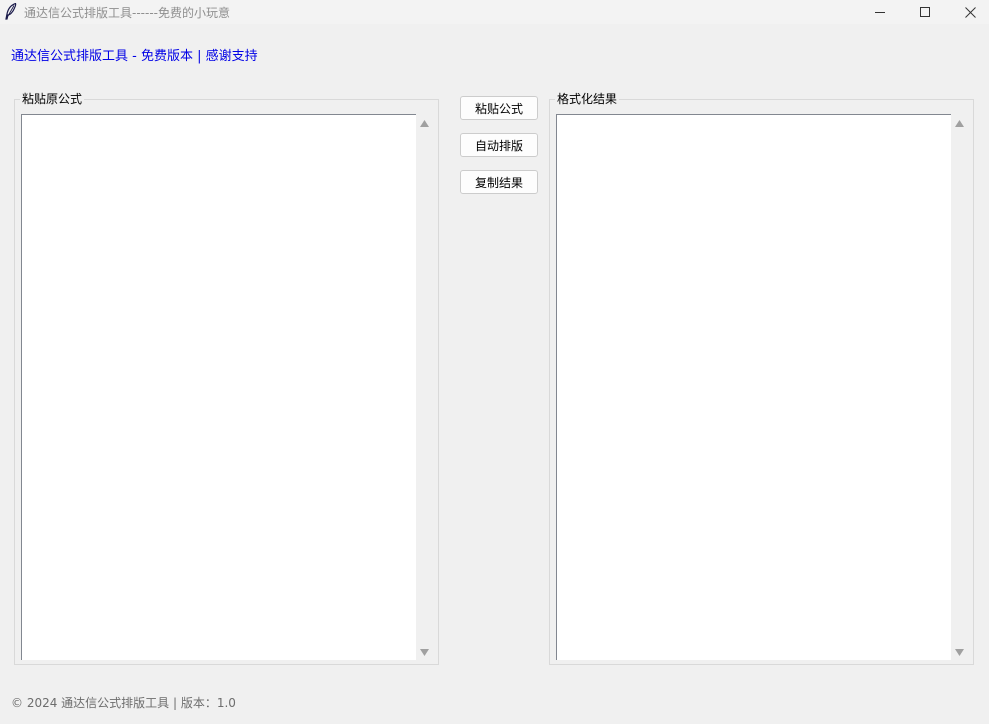 This screenshot has height=724, width=989. I want to click on auto-format-button: 自动排版, so click(499, 145).